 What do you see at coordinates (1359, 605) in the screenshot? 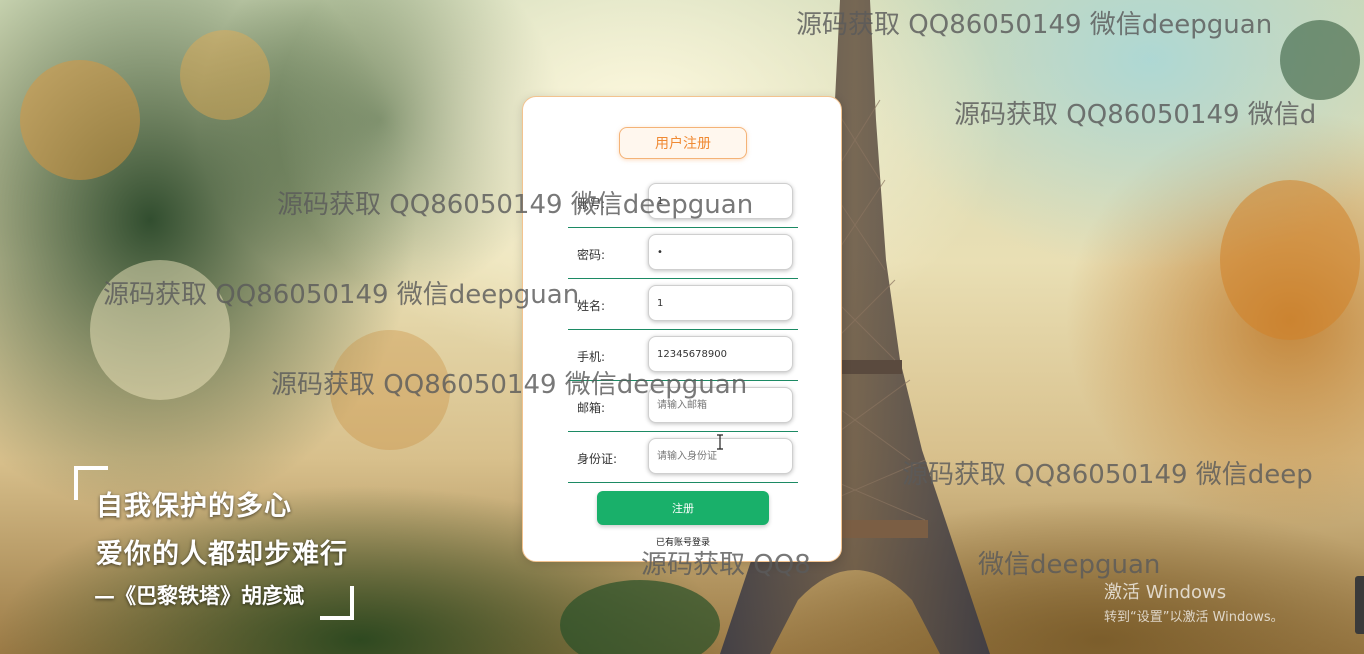
I see `side-panel-tab` at bounding box center [1359, 605].